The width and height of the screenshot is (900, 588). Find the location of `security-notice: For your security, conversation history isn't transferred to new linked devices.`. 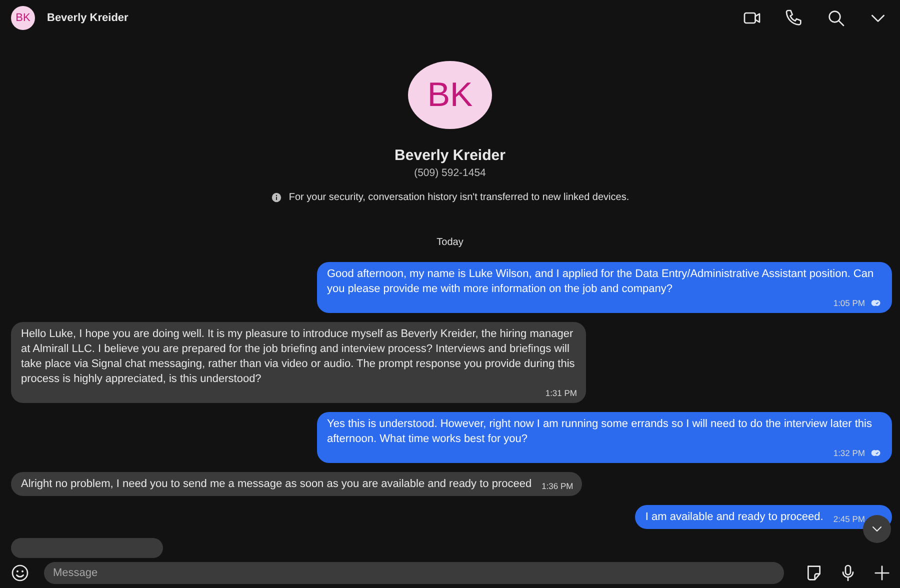

security-notice: For your security, conversation history isn't transferred to new linked devices. is located at coordinates (459, 197).